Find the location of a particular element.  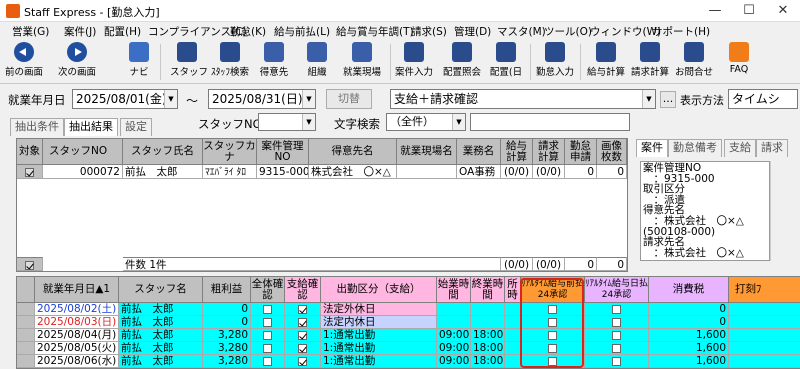

payroll-calc-button: 給与計算 is located at coordinates (606, 62).